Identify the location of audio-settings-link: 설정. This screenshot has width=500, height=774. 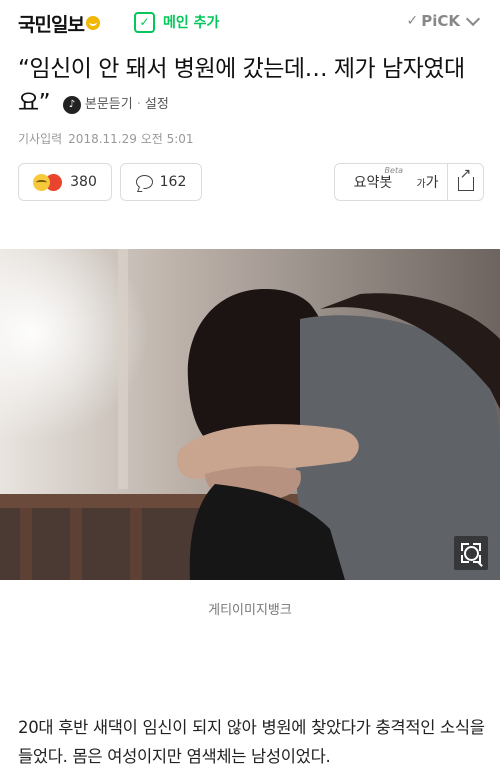
(157, 105).